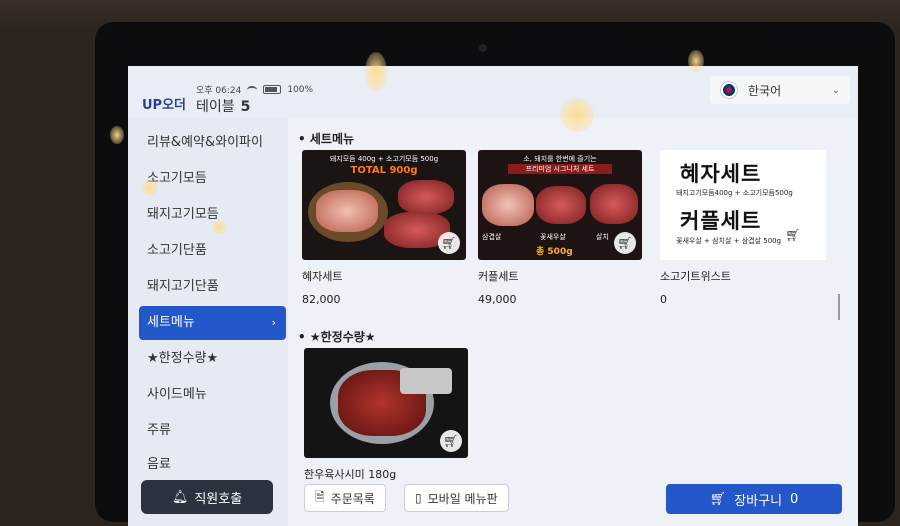  Describe the element at coordinates (332, 139) in the screenshot. I see `section-title-text: 세트메뉴` at that location.